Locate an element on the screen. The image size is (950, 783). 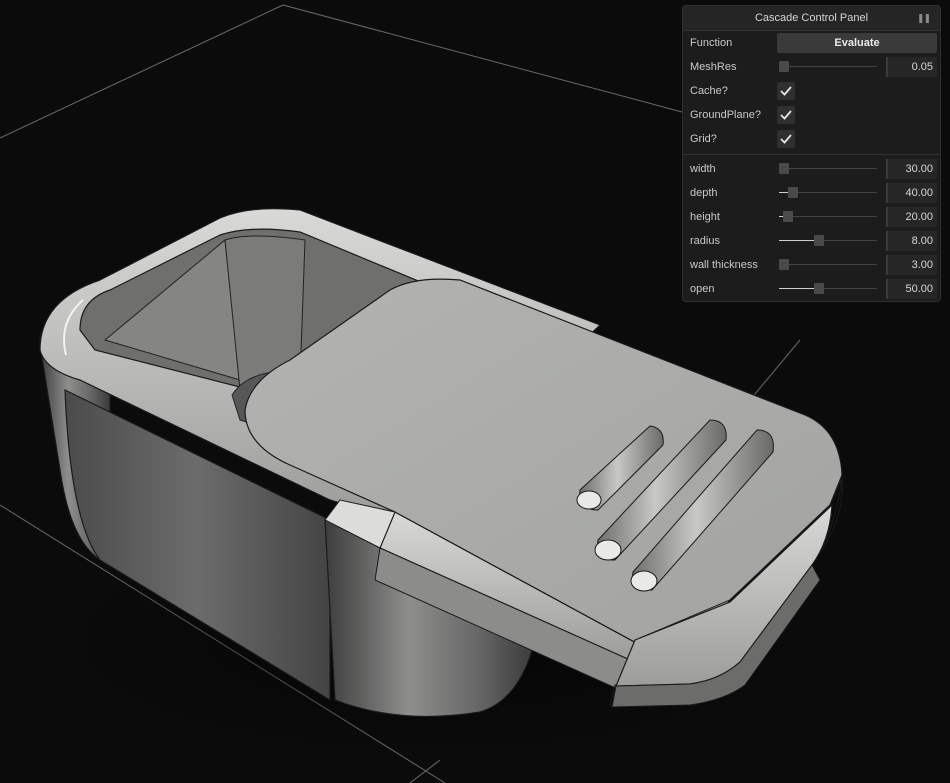
panel-header: Cascade Control Panel ❚❚ is located at coordinates (811, 18).